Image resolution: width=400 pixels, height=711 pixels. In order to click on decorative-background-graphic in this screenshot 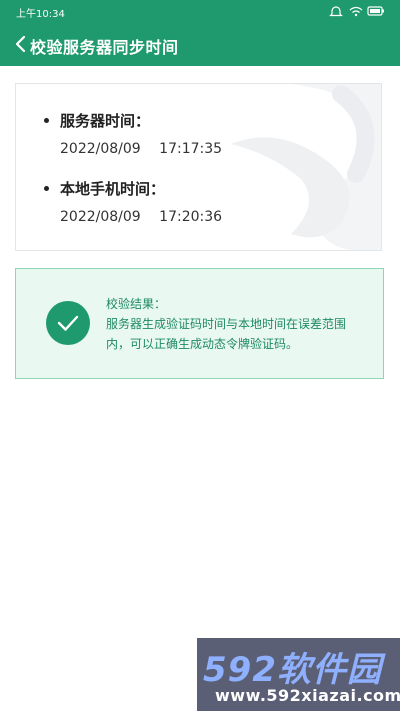, I will do `click(306, 167)`.